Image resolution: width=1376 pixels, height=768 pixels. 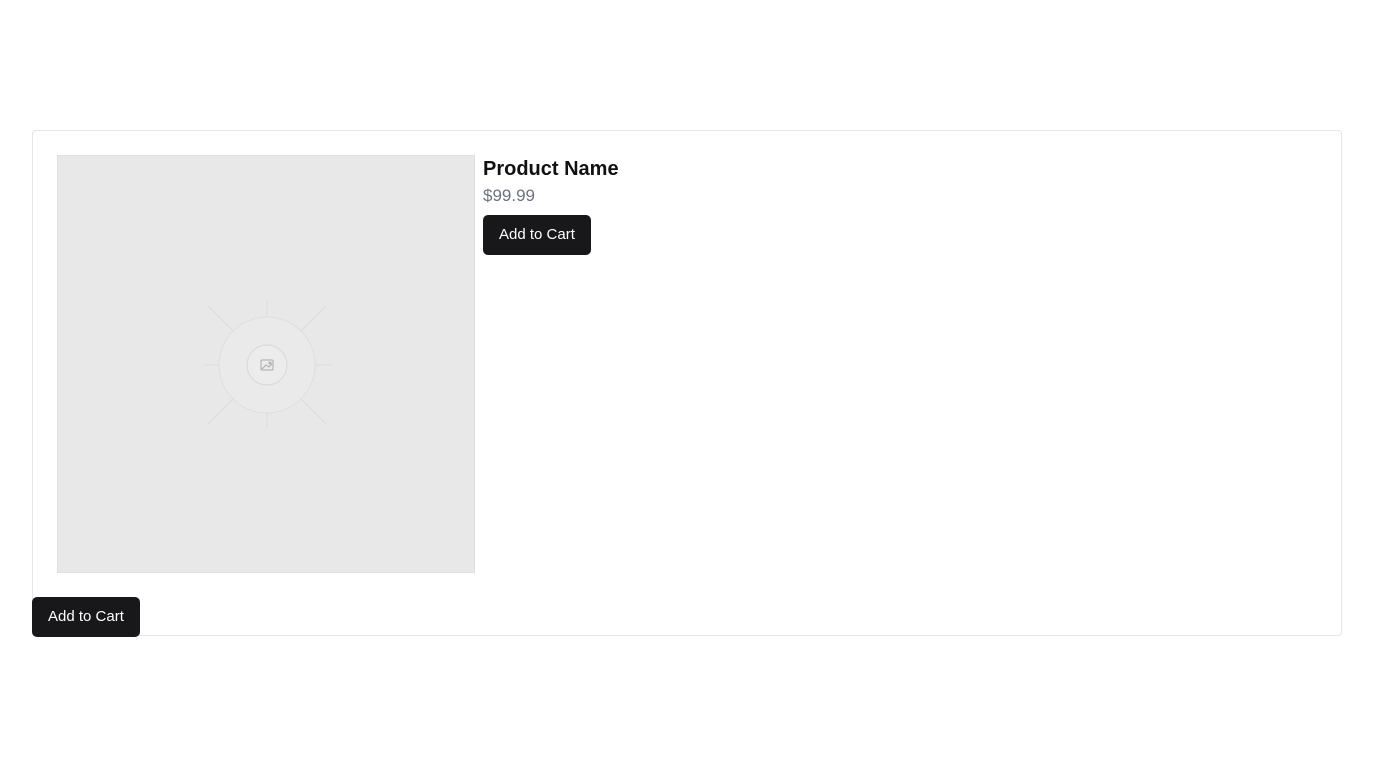 I want to click on product-price: $99.99, so click(x=509, y=195).